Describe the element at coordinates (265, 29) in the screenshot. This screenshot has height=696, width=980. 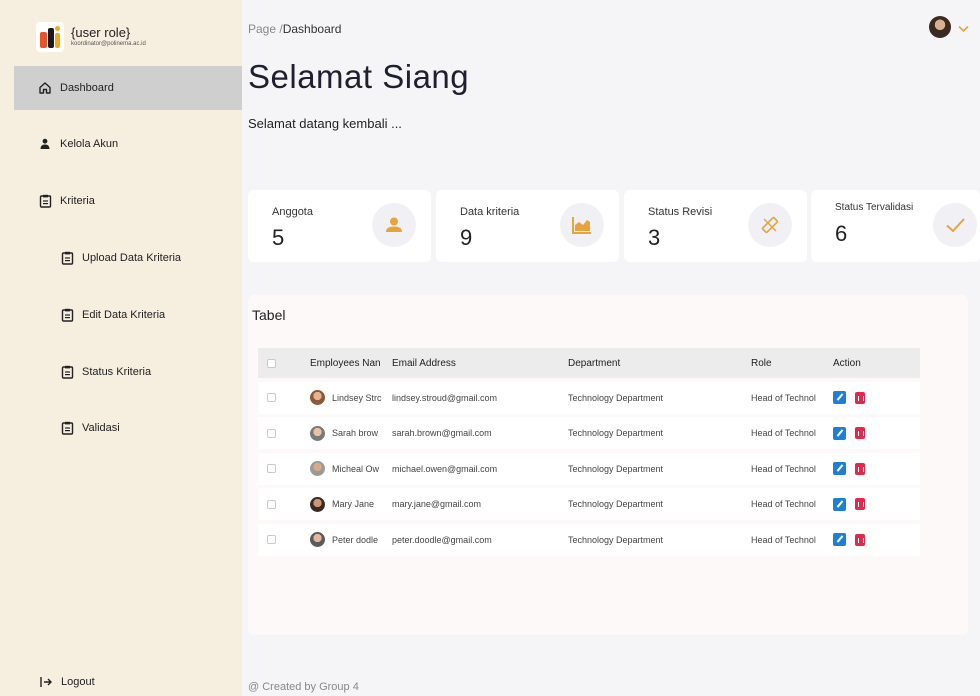
I see `breadcrumb-page: Page /` at that location.